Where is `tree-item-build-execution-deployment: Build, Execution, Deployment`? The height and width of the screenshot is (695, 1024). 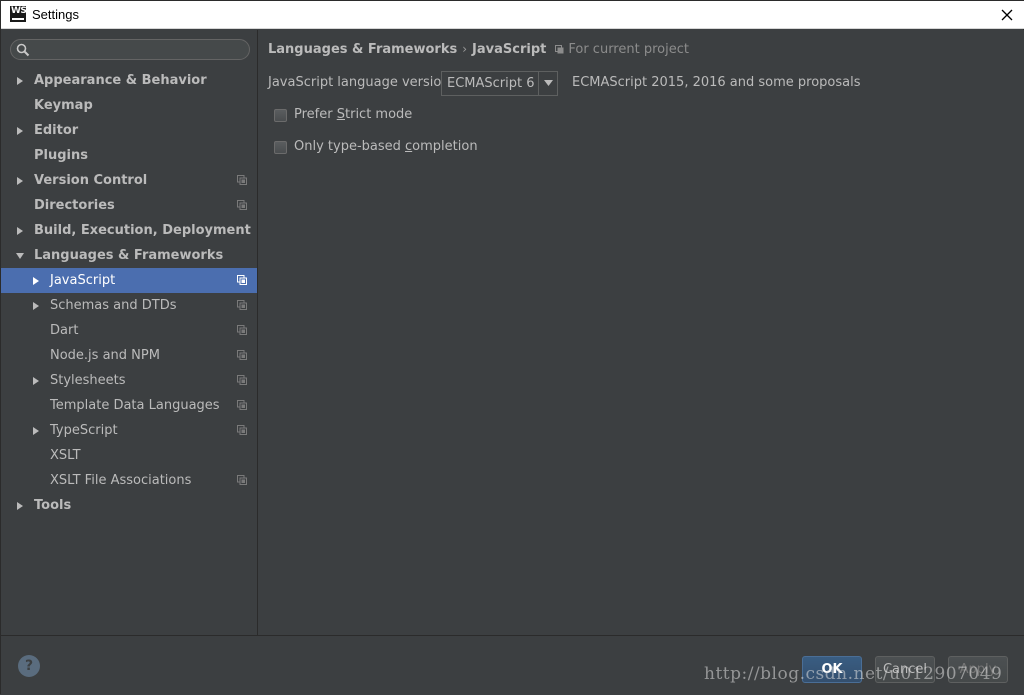 tree-item-build-execution-deployment: Build, Execution, Deployment is located at coordinates (129, 230).